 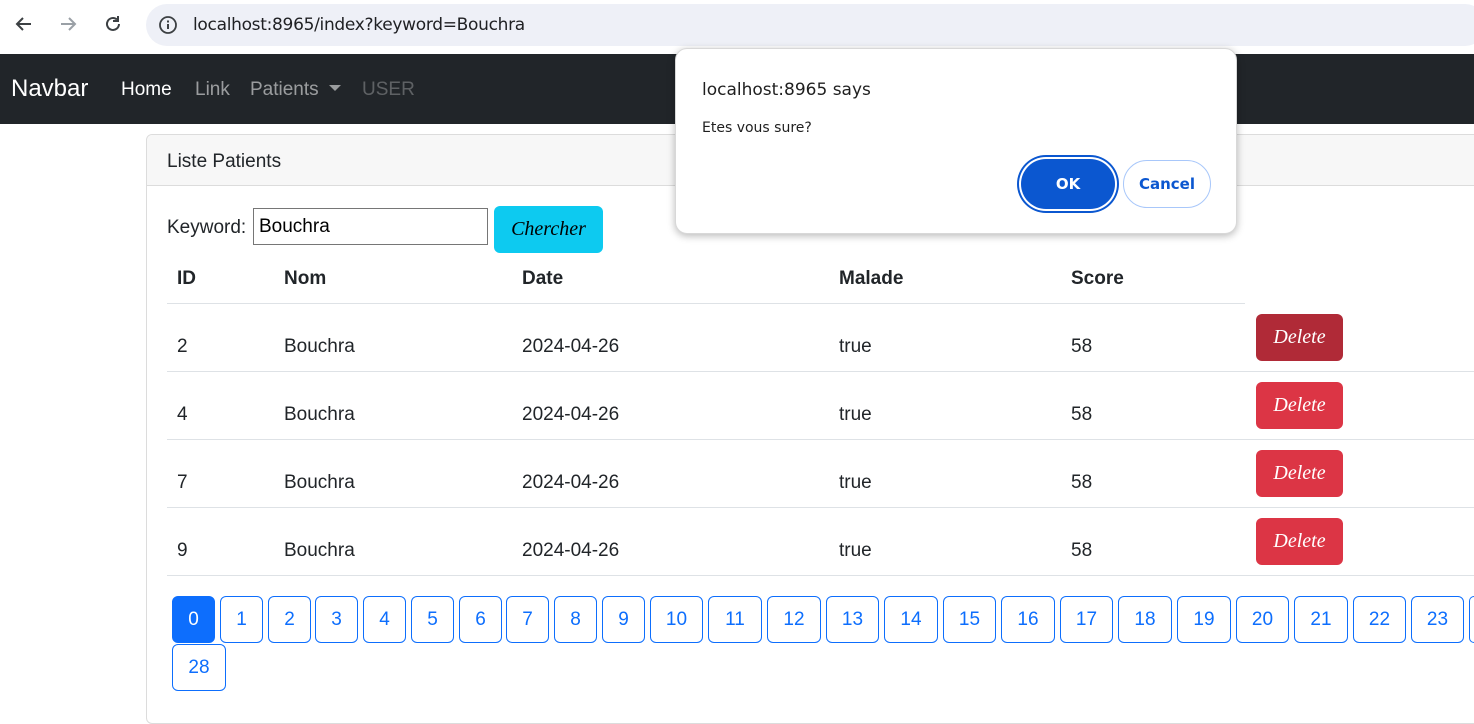 What do you see at coordinates (852, 619) in the screenshot?
I see `page-button-13: 13` at bounding box center [852, 619].